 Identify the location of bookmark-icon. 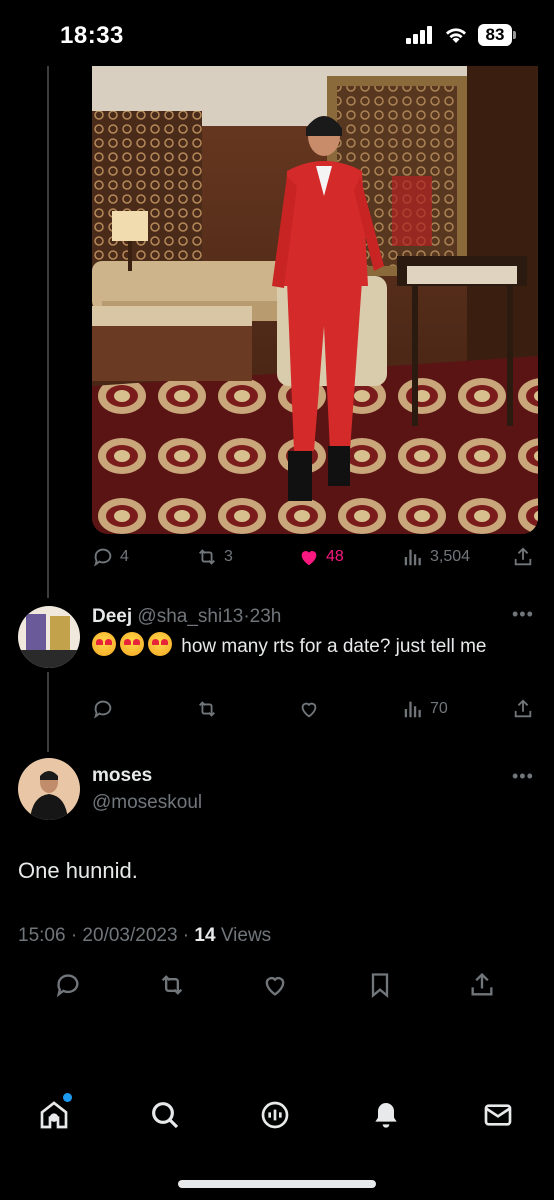
(380, 985).